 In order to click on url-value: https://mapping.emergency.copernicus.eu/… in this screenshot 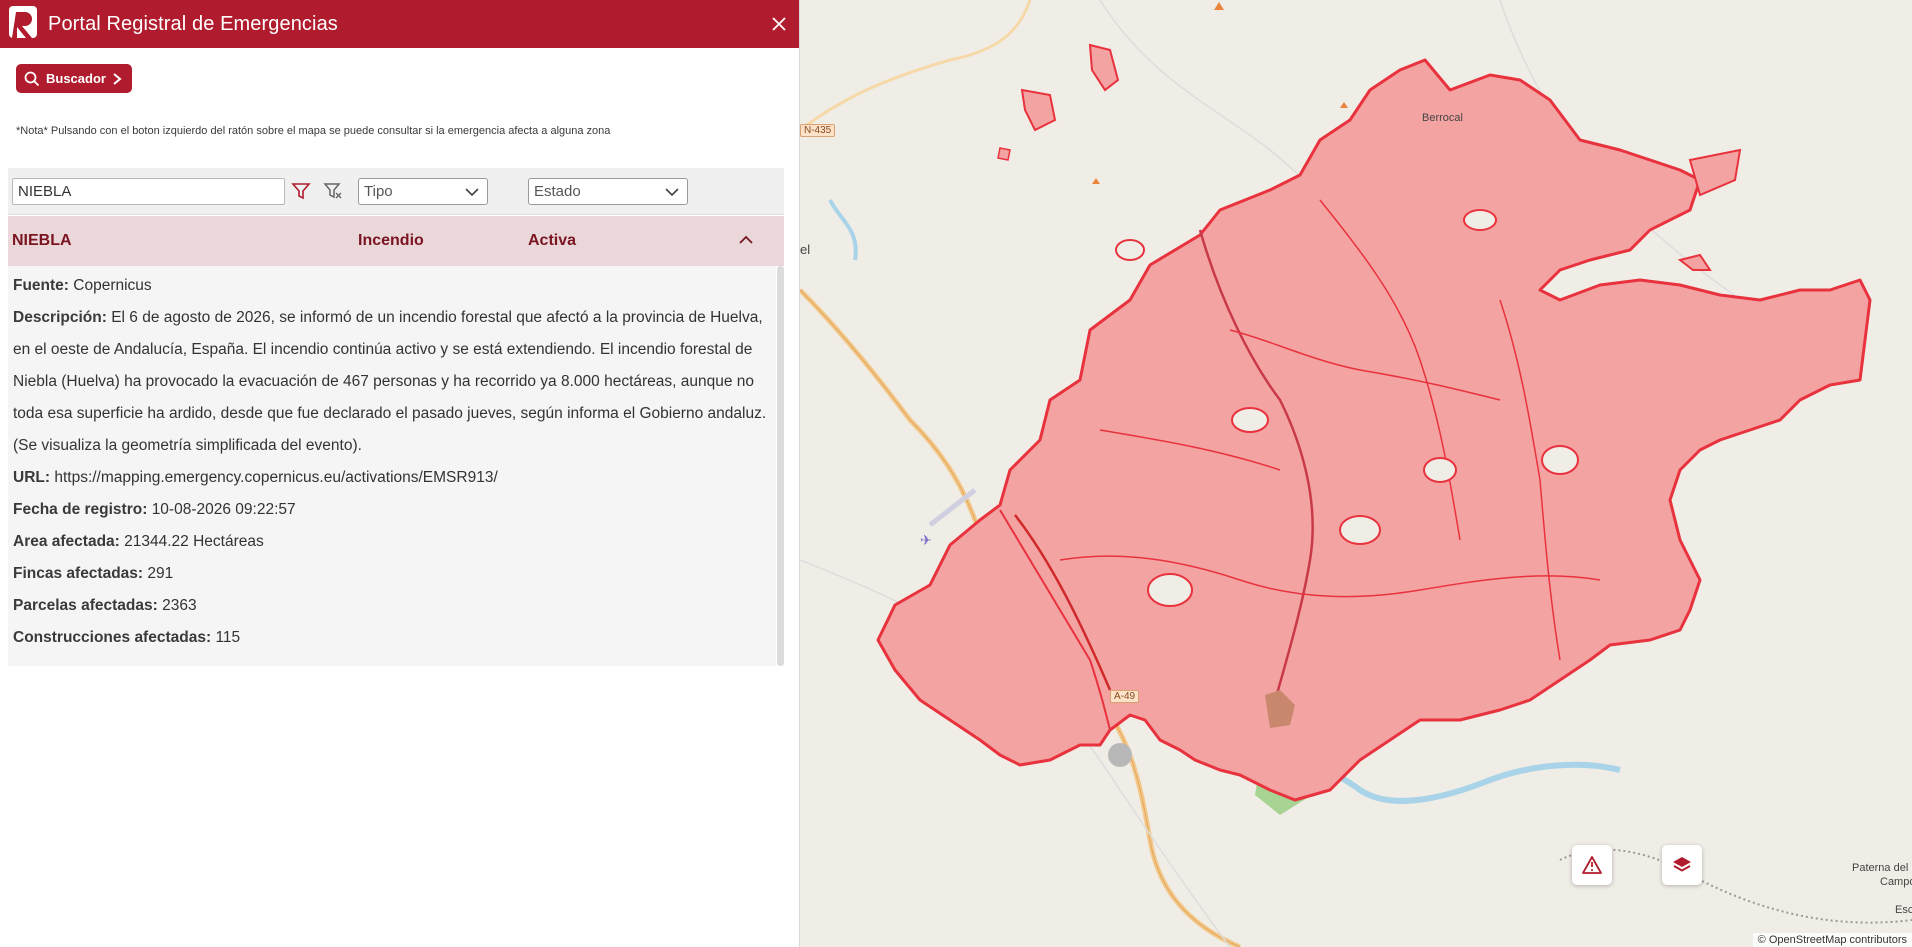, I will do `click(275, 477)`.